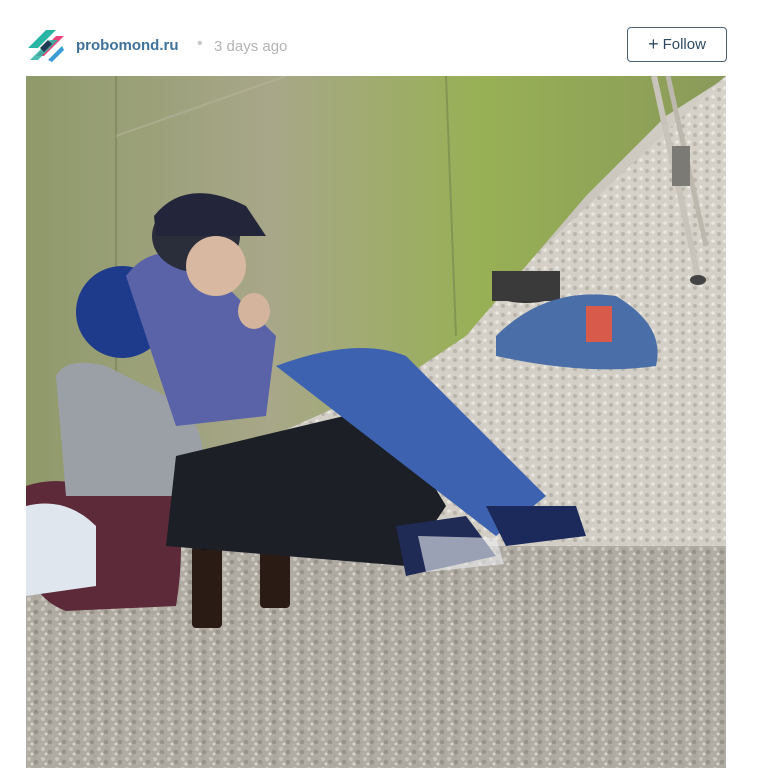  I want to click on post-header: probomond.ru • 3 days ago + Follow, so click(384, 38).